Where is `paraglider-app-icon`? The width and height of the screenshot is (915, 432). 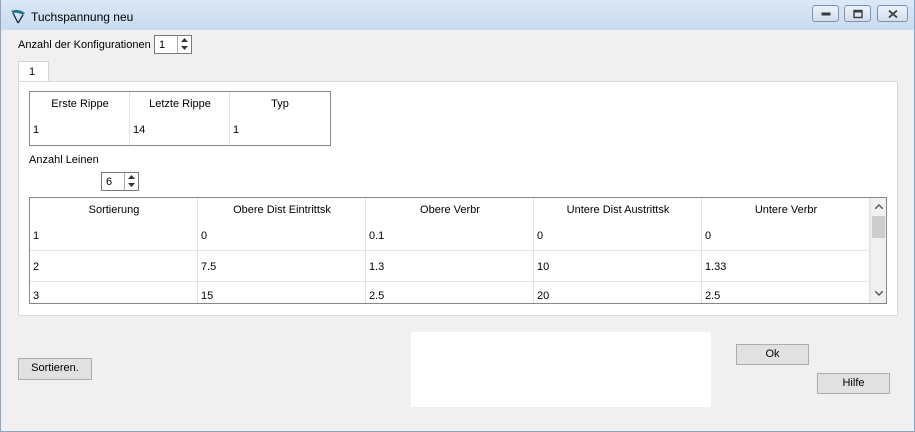
paraglider-app-icon is located at coordinates (18, 16).